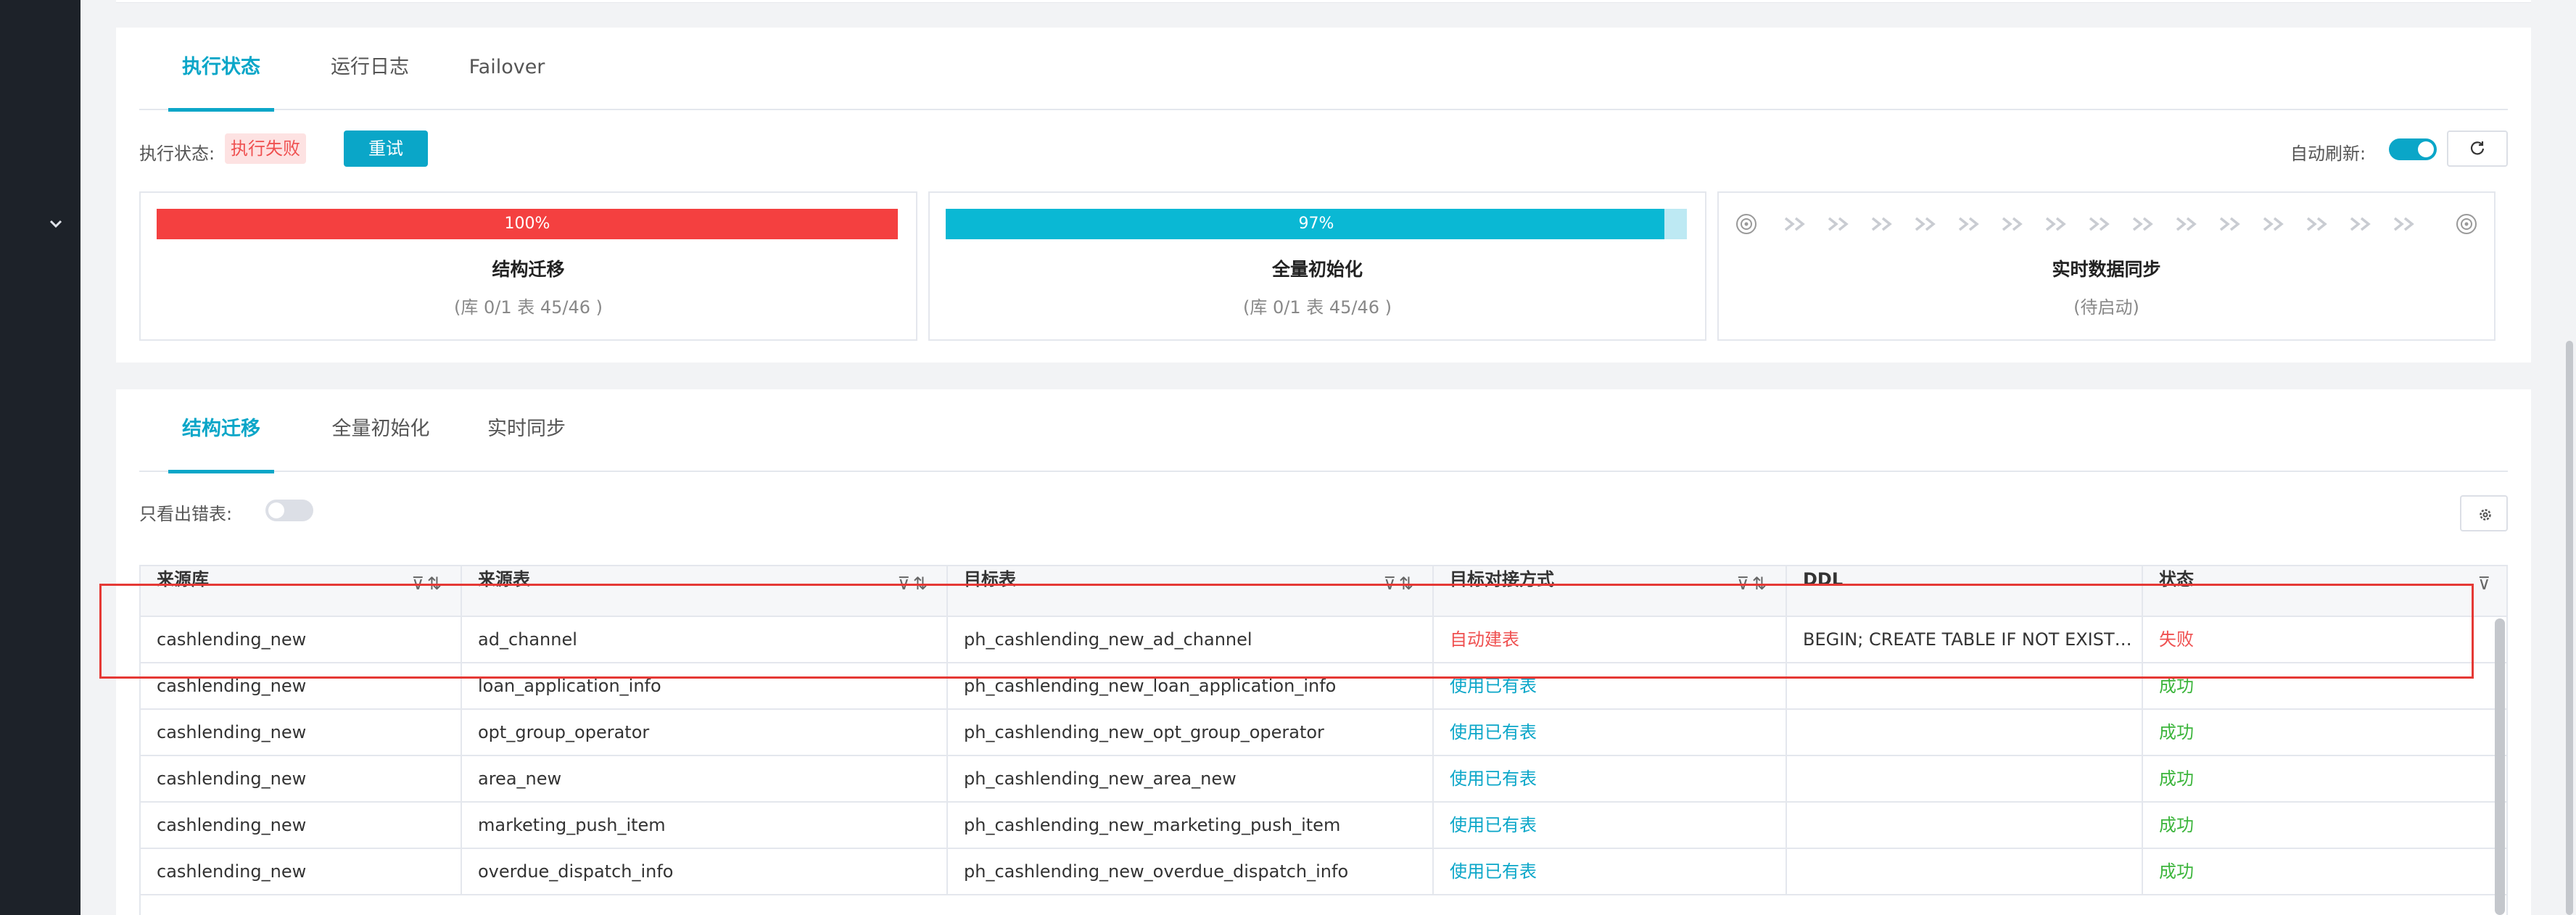 The height and width of the screenshot is (915, 2576). I want to click on column-header-label: 来源库, so click(183, 579).